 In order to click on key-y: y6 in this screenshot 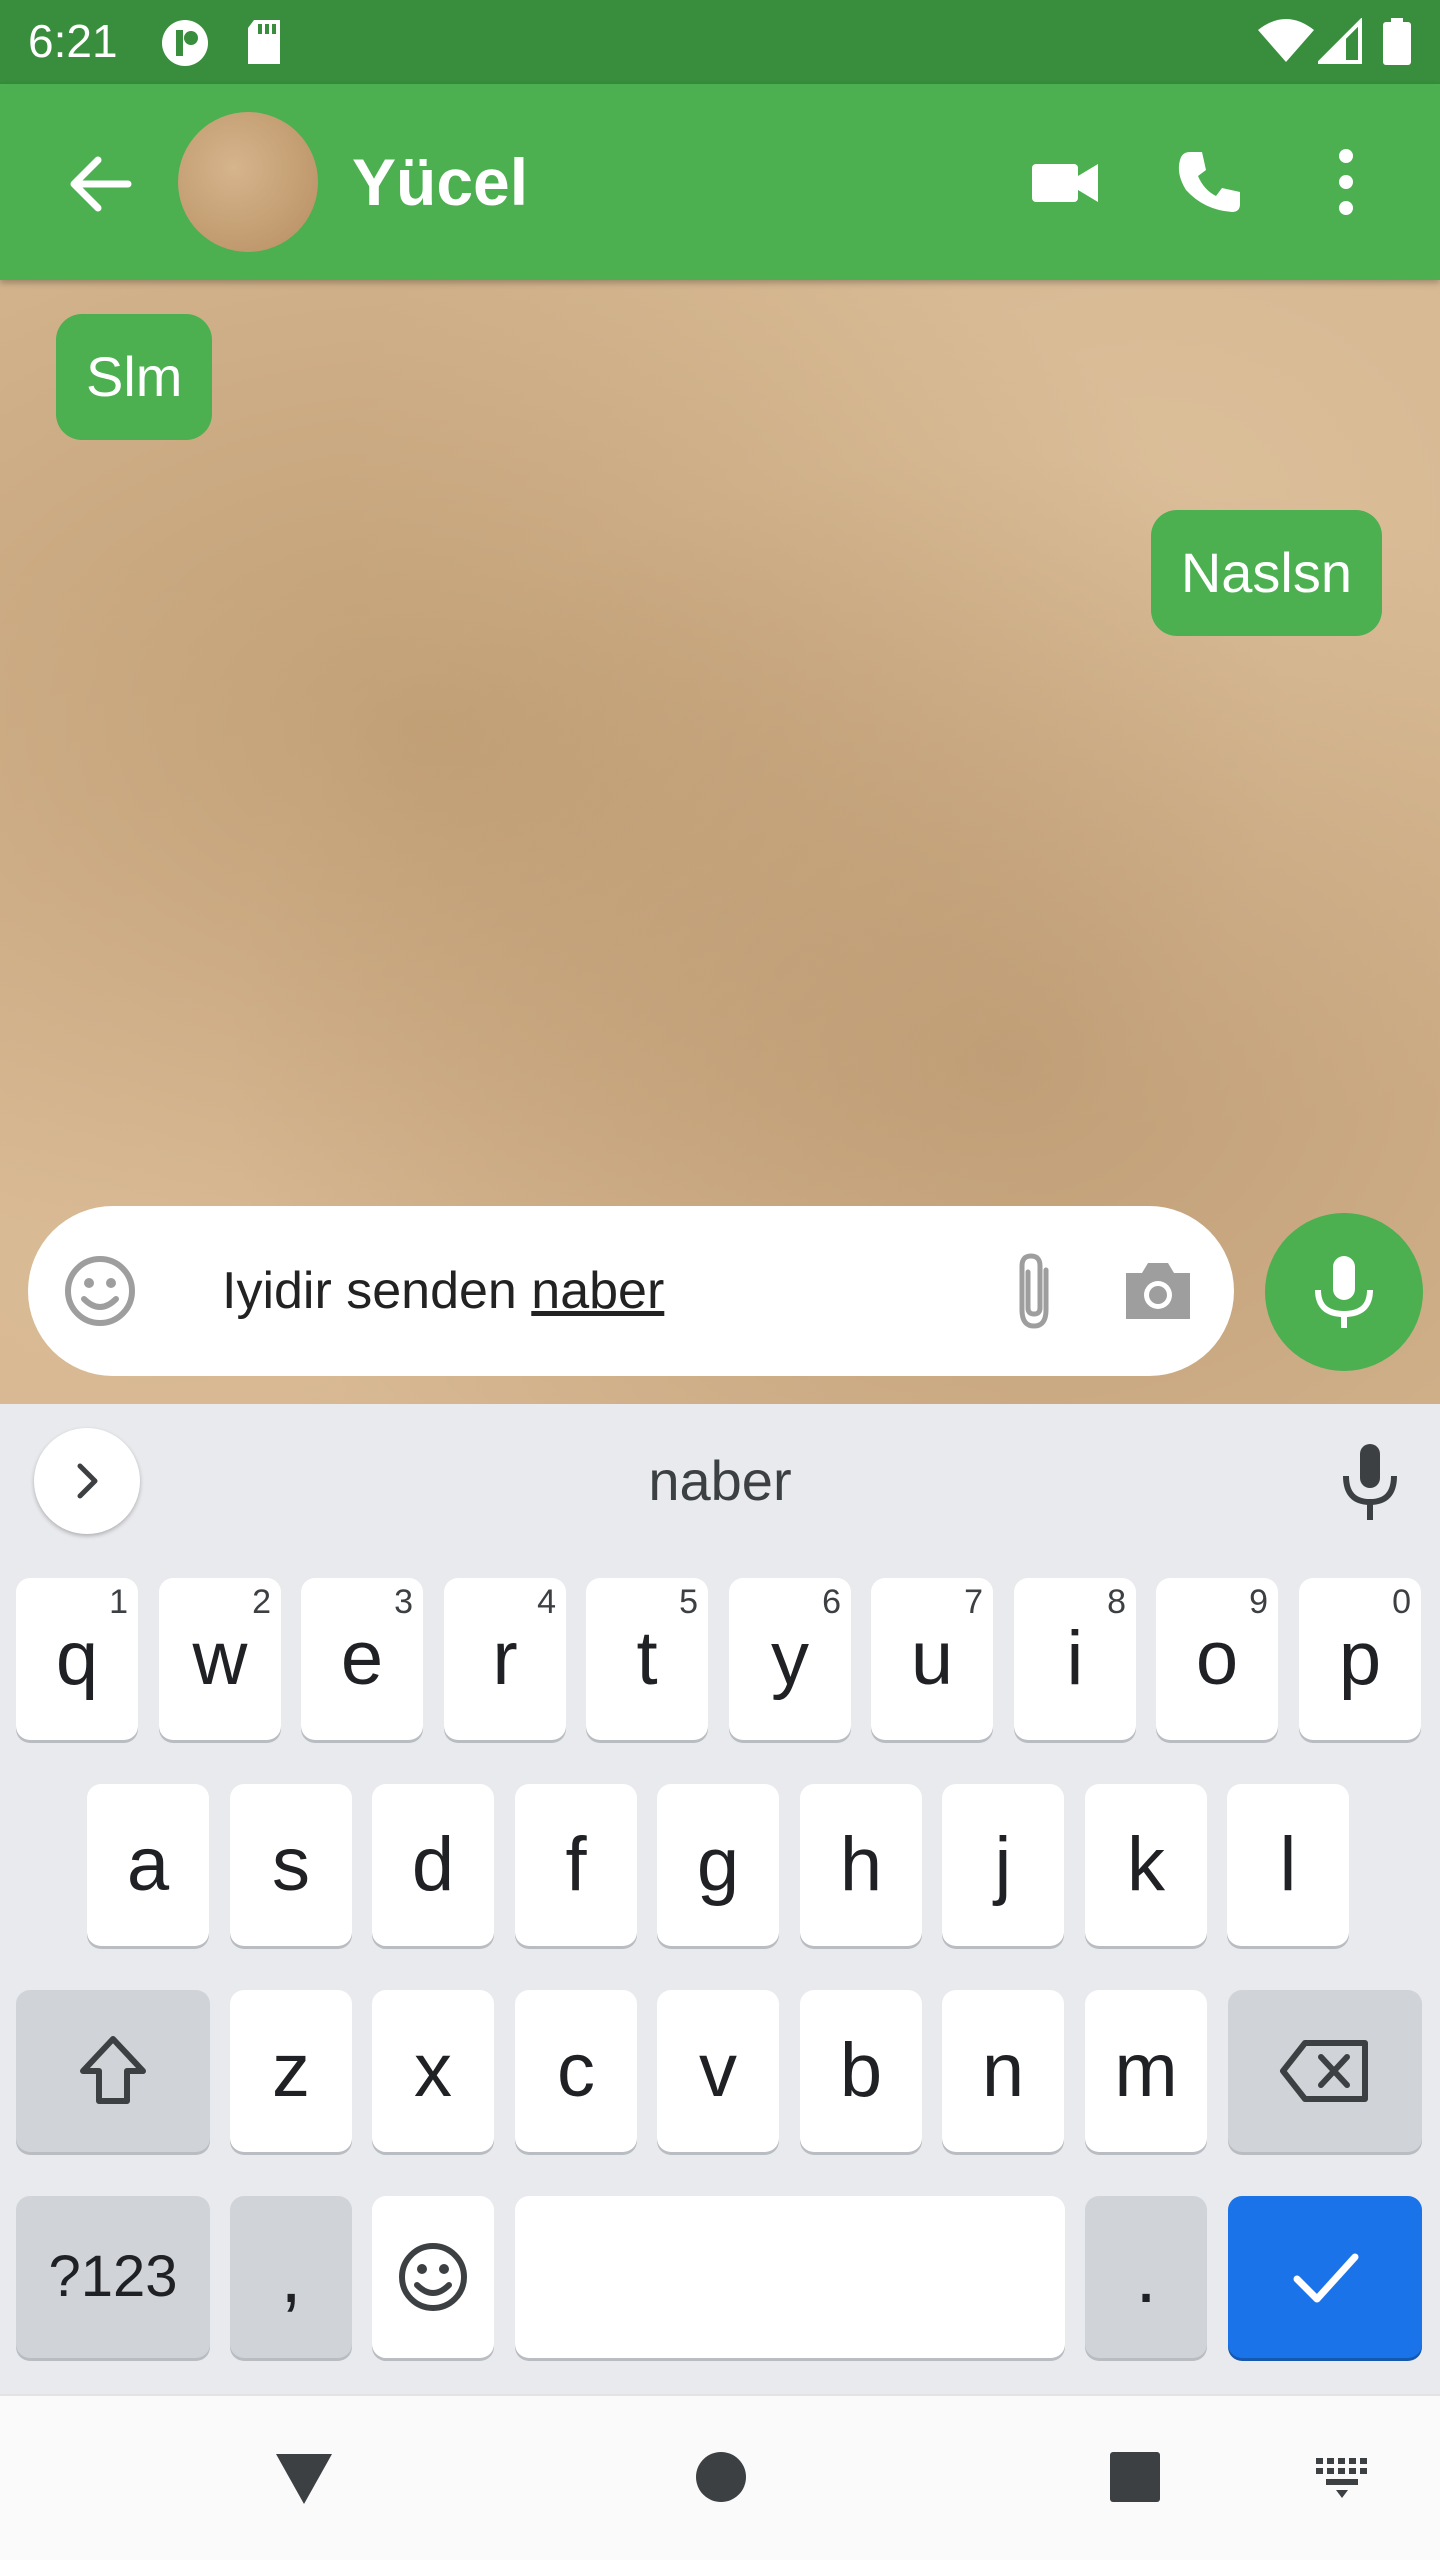, I will do `click(790, 1659)`.